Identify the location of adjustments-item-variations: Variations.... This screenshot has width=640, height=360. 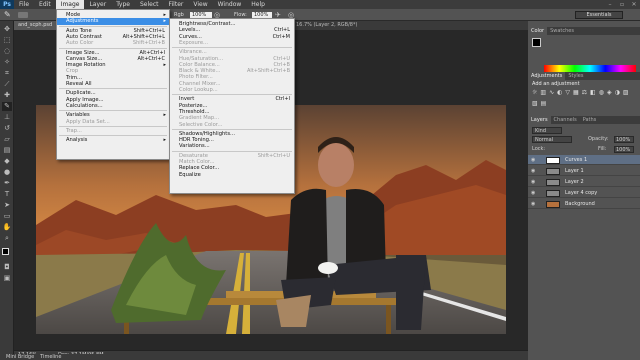
(232, 146).